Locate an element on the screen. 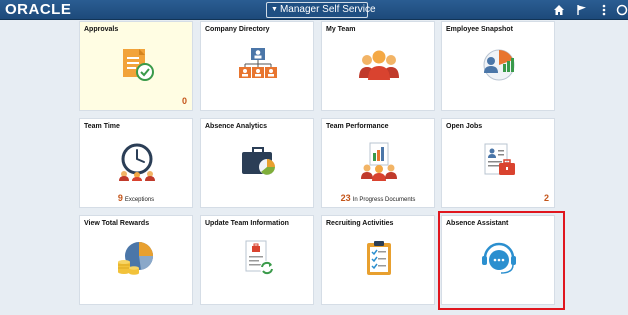  employee-snapshot-icon is located at coordinates (499, 65).